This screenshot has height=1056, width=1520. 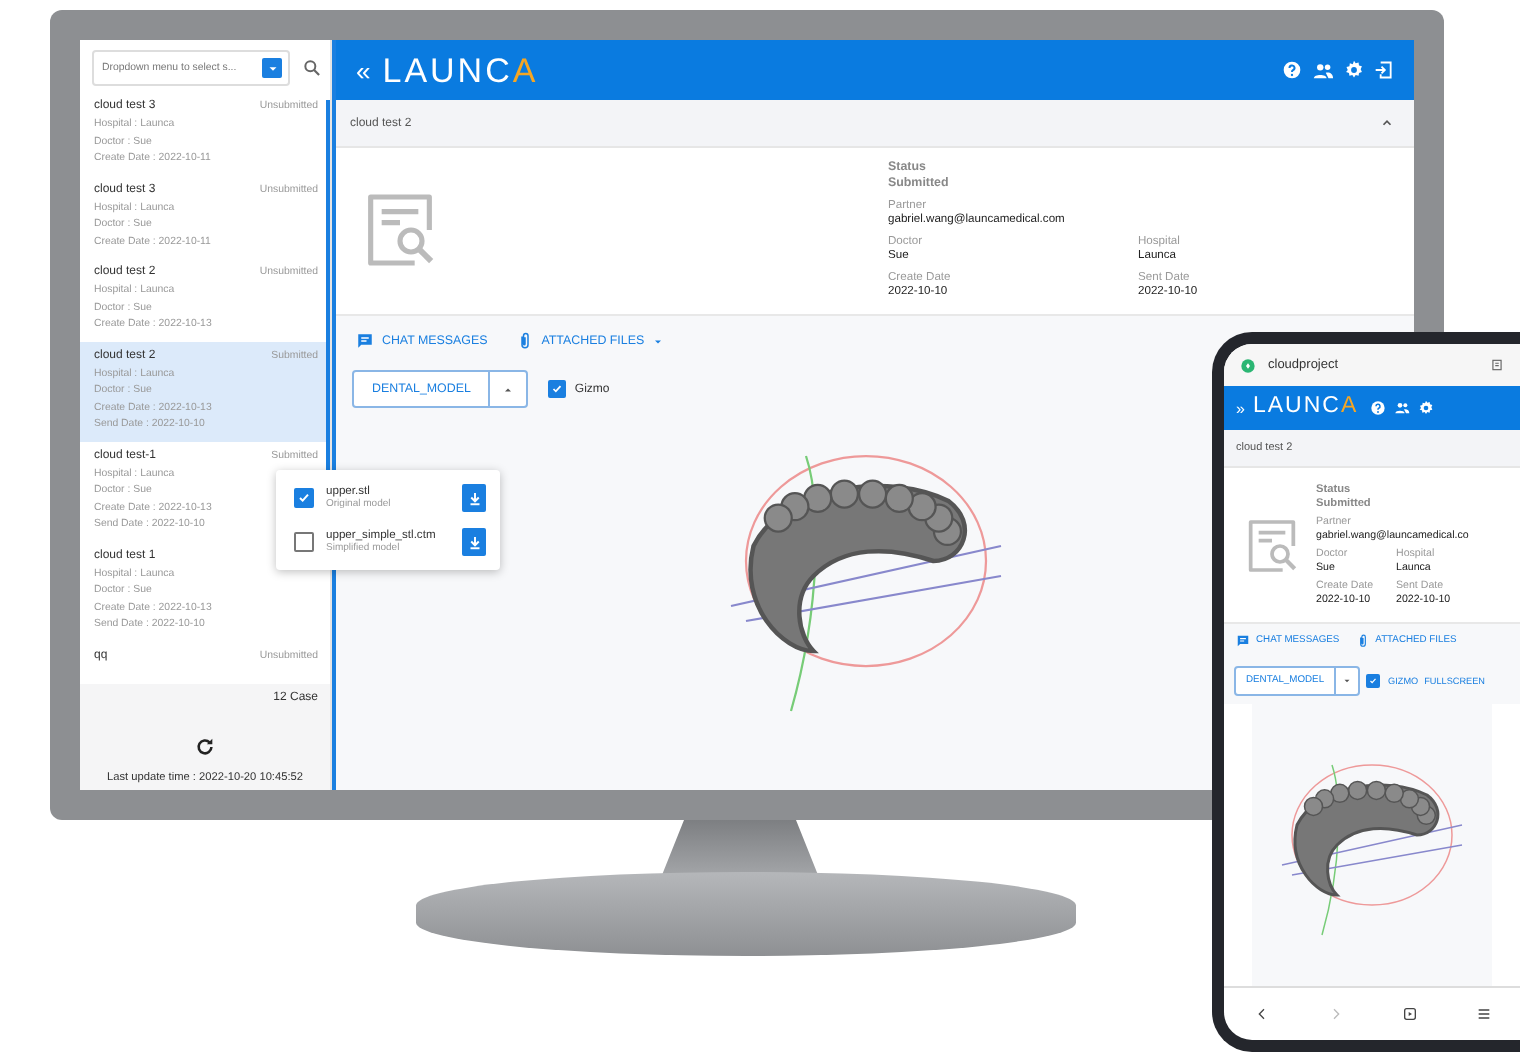 I want to click on refresh-icon, so click(x=205, y=747).